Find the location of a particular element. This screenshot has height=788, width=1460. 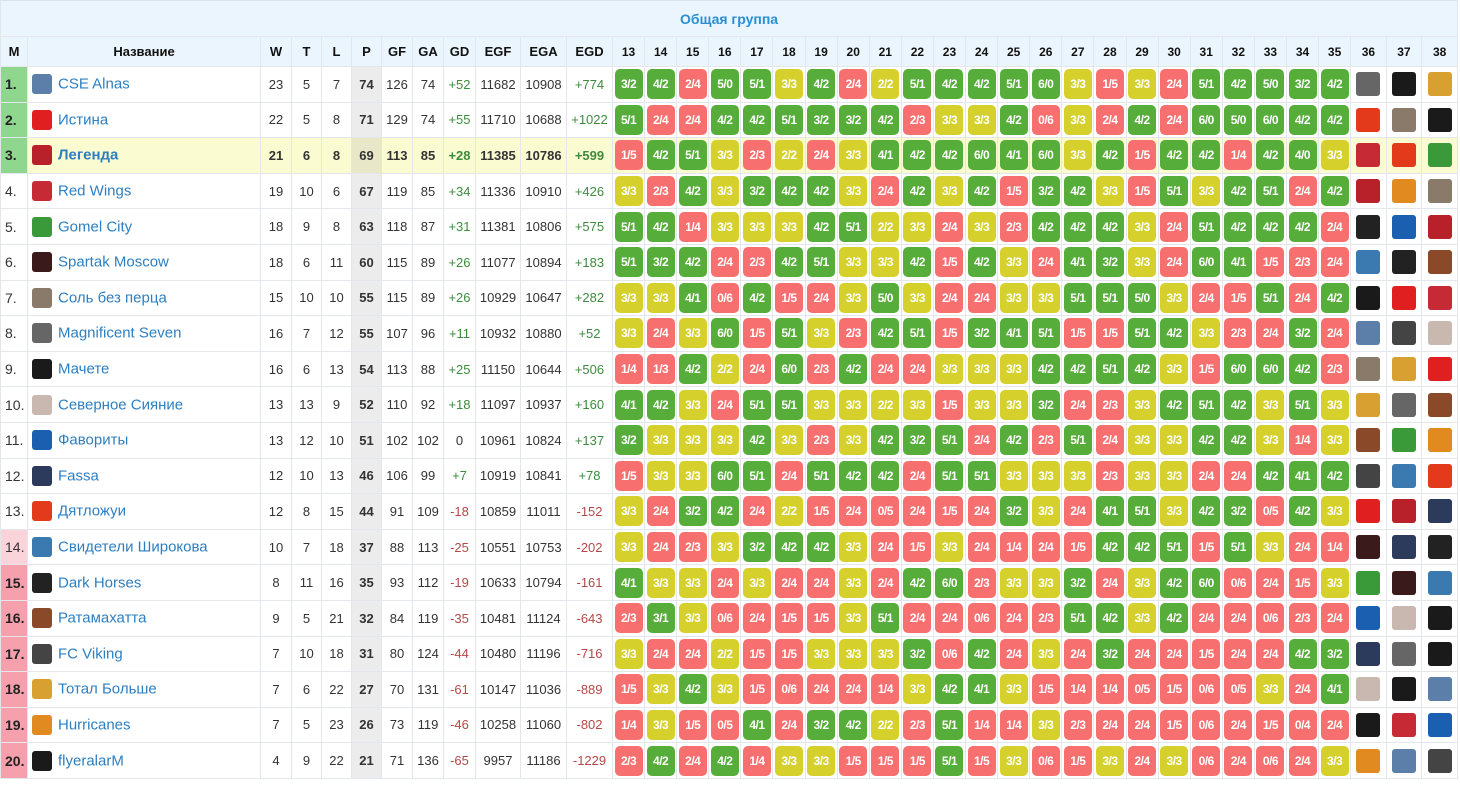

match-result-badge: 4/0 is located at coordinates (1302, 155).